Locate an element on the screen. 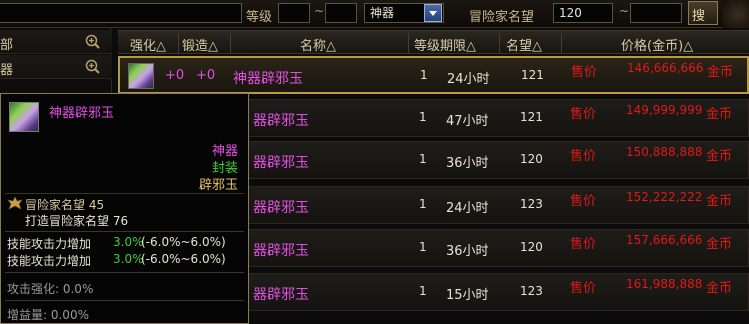 The height and width of the screenshot is (324, 749). level-min-input is located at coordinates (294, 13).